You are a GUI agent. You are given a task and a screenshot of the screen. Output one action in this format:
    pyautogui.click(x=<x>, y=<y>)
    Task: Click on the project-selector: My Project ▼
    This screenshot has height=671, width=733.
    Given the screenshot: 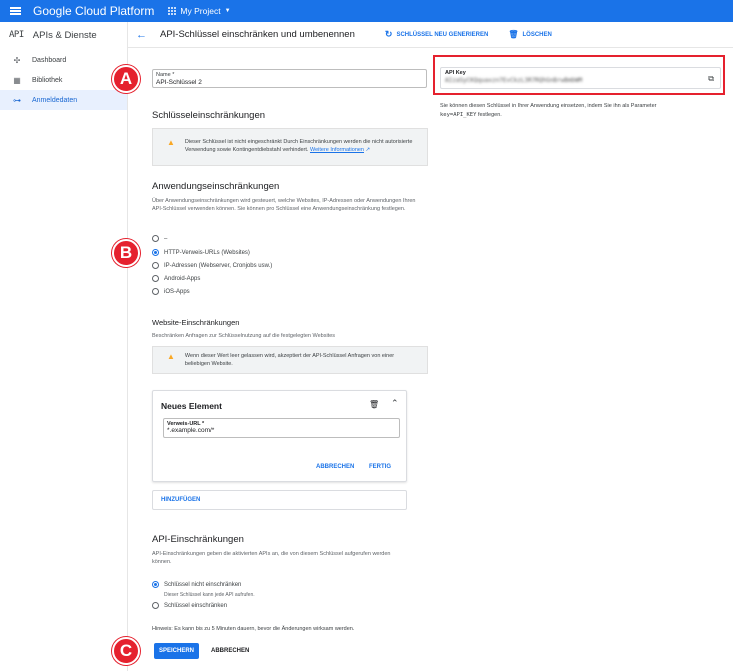 What is the action you would take?
    pyautogui.click(x=199, y=11)
    